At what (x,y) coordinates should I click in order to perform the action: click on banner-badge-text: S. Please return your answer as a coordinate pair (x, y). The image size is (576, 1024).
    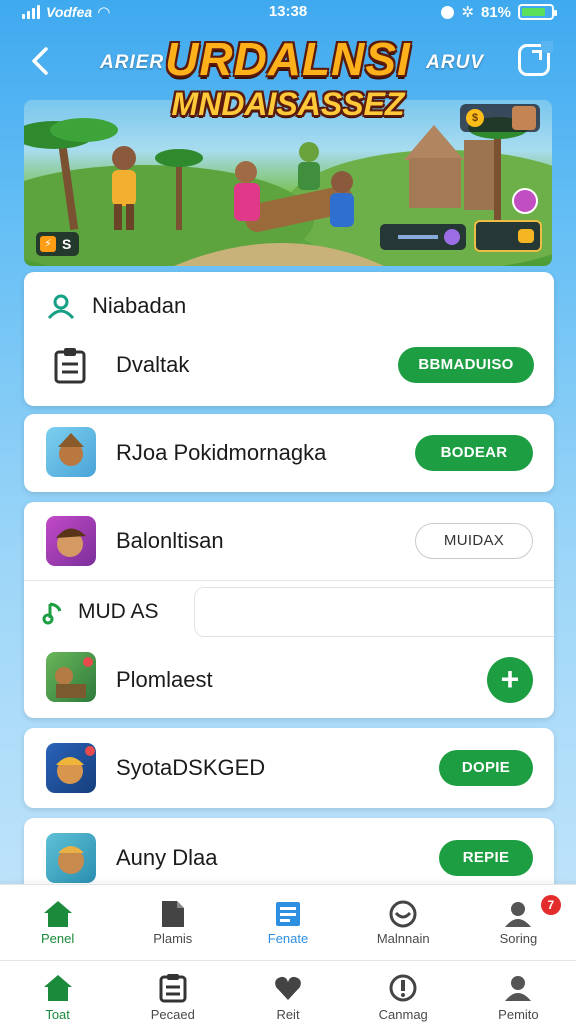
    Looking at the image, I should click on (67, 244).